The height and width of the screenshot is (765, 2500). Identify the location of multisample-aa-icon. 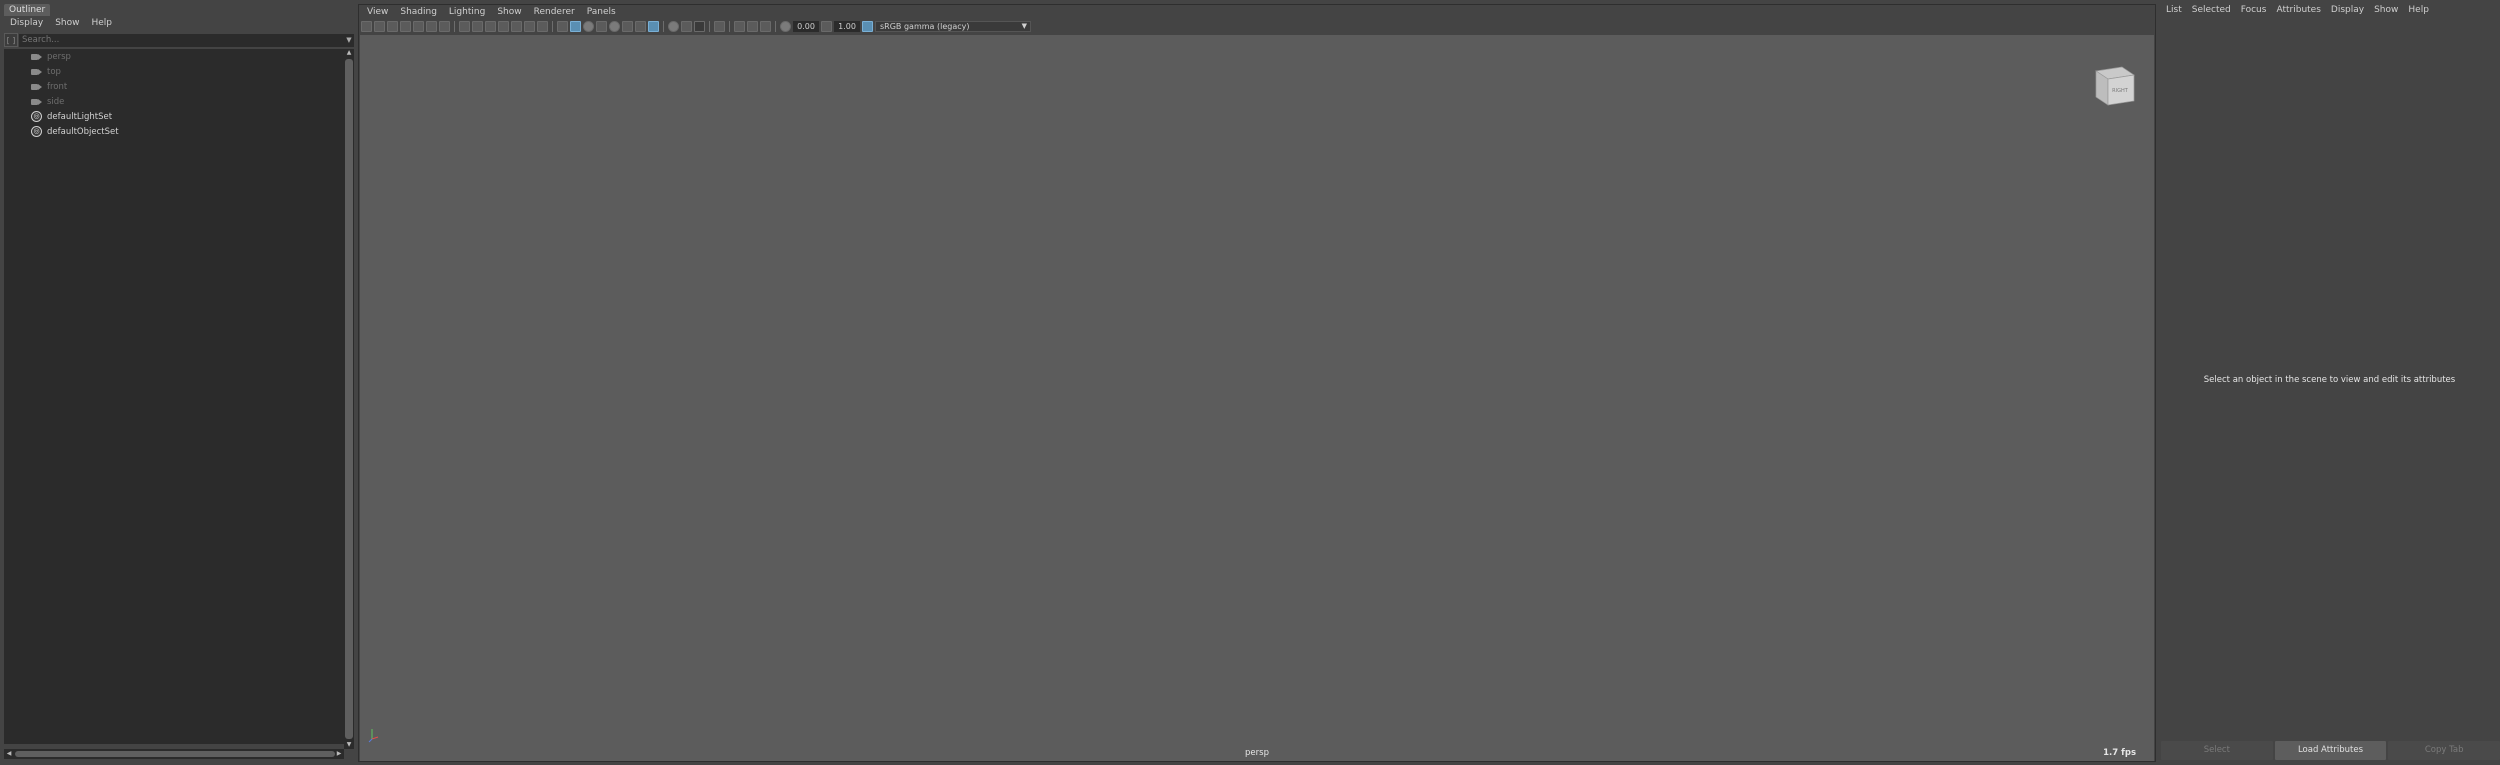
(686, 26).